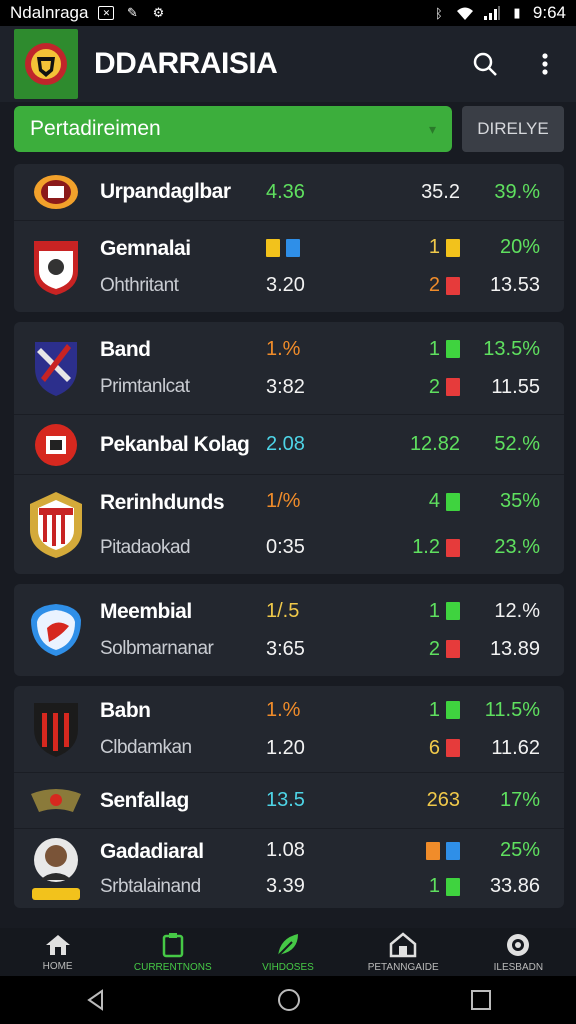 The image size is (576, 1024). Describe the element at coordinates (285, 444) in the screenshot. I see `odds-value: 2.08` at that location.